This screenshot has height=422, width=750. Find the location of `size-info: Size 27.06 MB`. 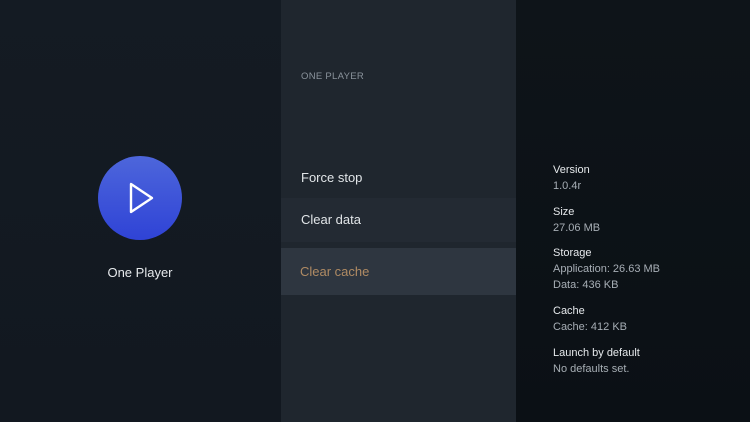

size-info: Size 27.06 MB is located at coordinates (576, 220).